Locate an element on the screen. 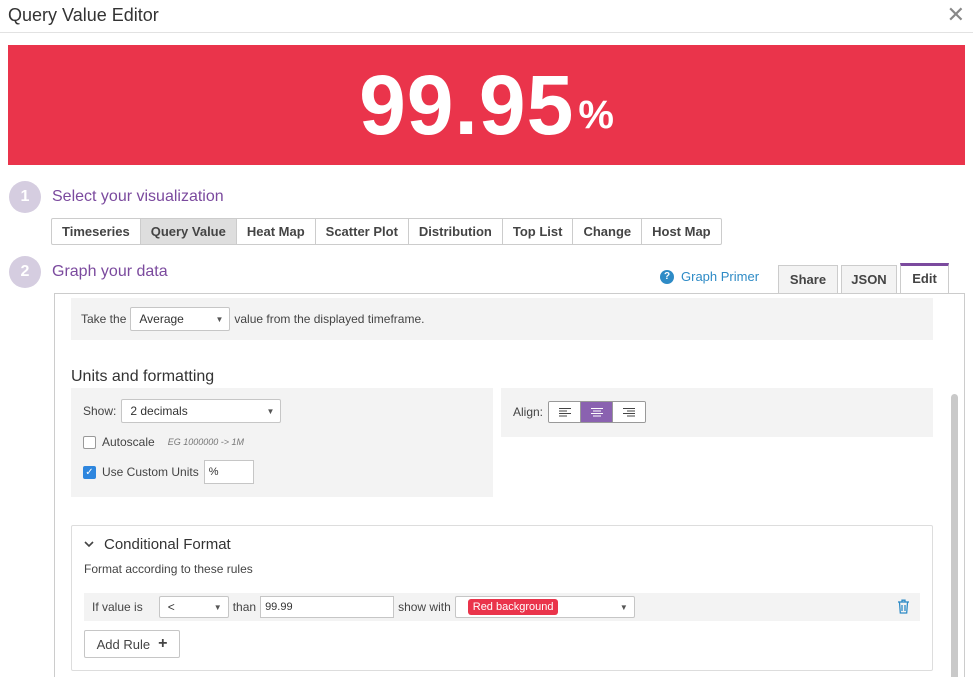 The image size is (973, 677). decimals-select: 2 decimals ▼ is located at coordinates (201, 411).